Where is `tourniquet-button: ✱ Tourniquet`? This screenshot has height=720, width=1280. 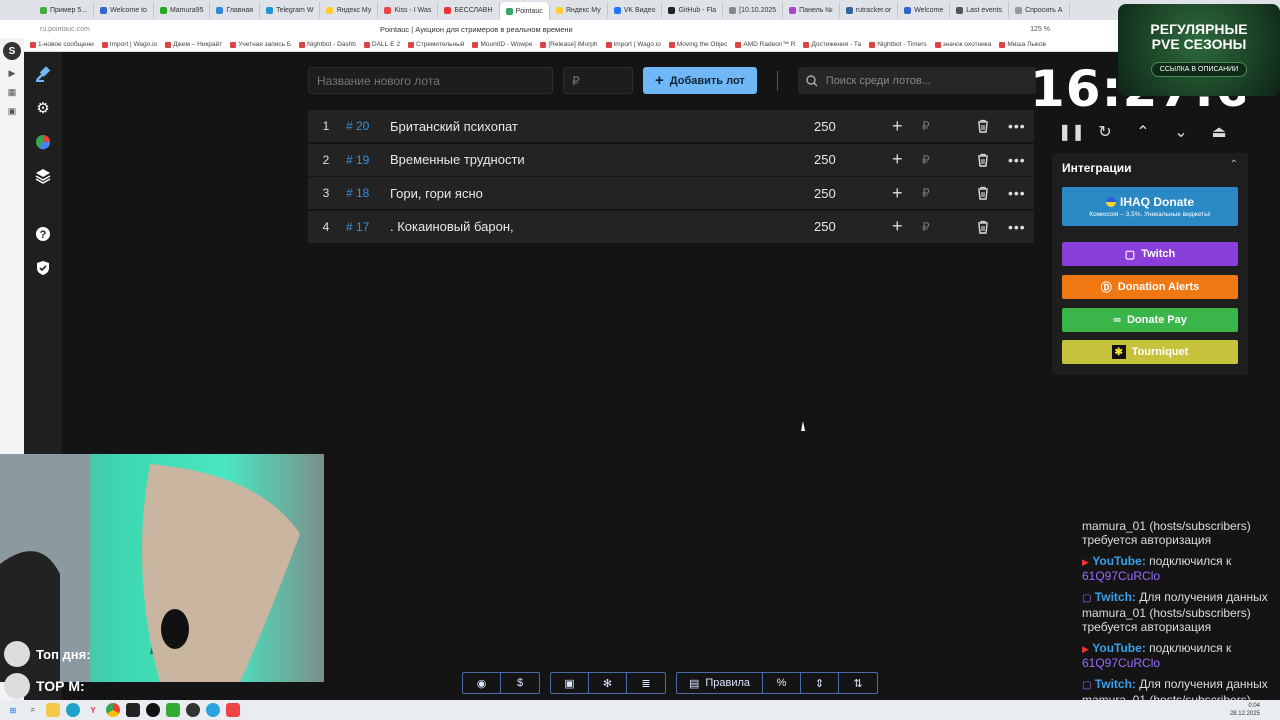 tourniquet-button: ✱ Tourniquet is located at coordinates (1150, 352).